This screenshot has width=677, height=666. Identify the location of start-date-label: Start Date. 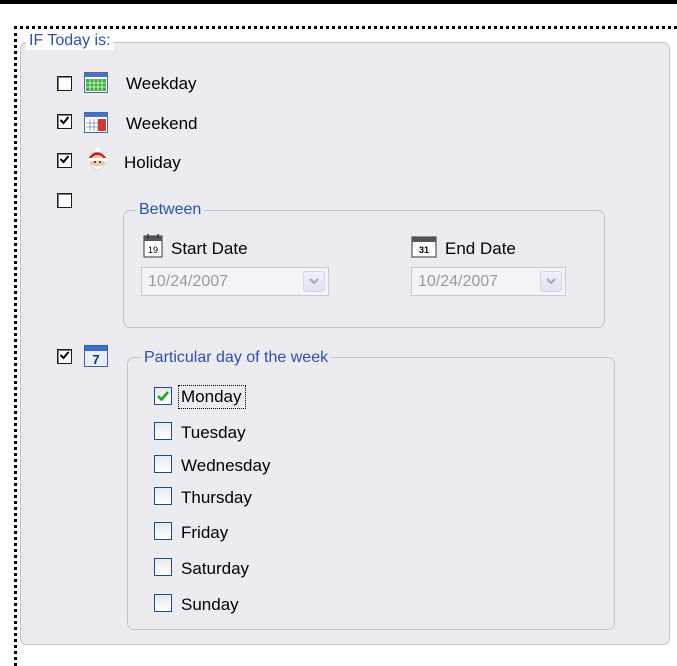
(209, 248).